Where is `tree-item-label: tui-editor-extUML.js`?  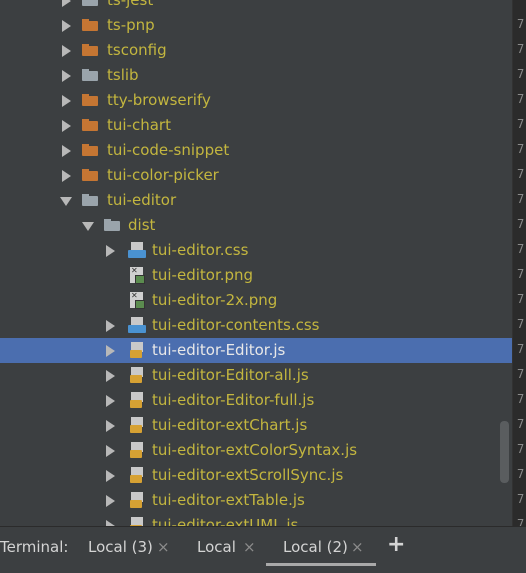 tree-item-label: tui-editor-extUML.js is located at coordinates (225, 521).